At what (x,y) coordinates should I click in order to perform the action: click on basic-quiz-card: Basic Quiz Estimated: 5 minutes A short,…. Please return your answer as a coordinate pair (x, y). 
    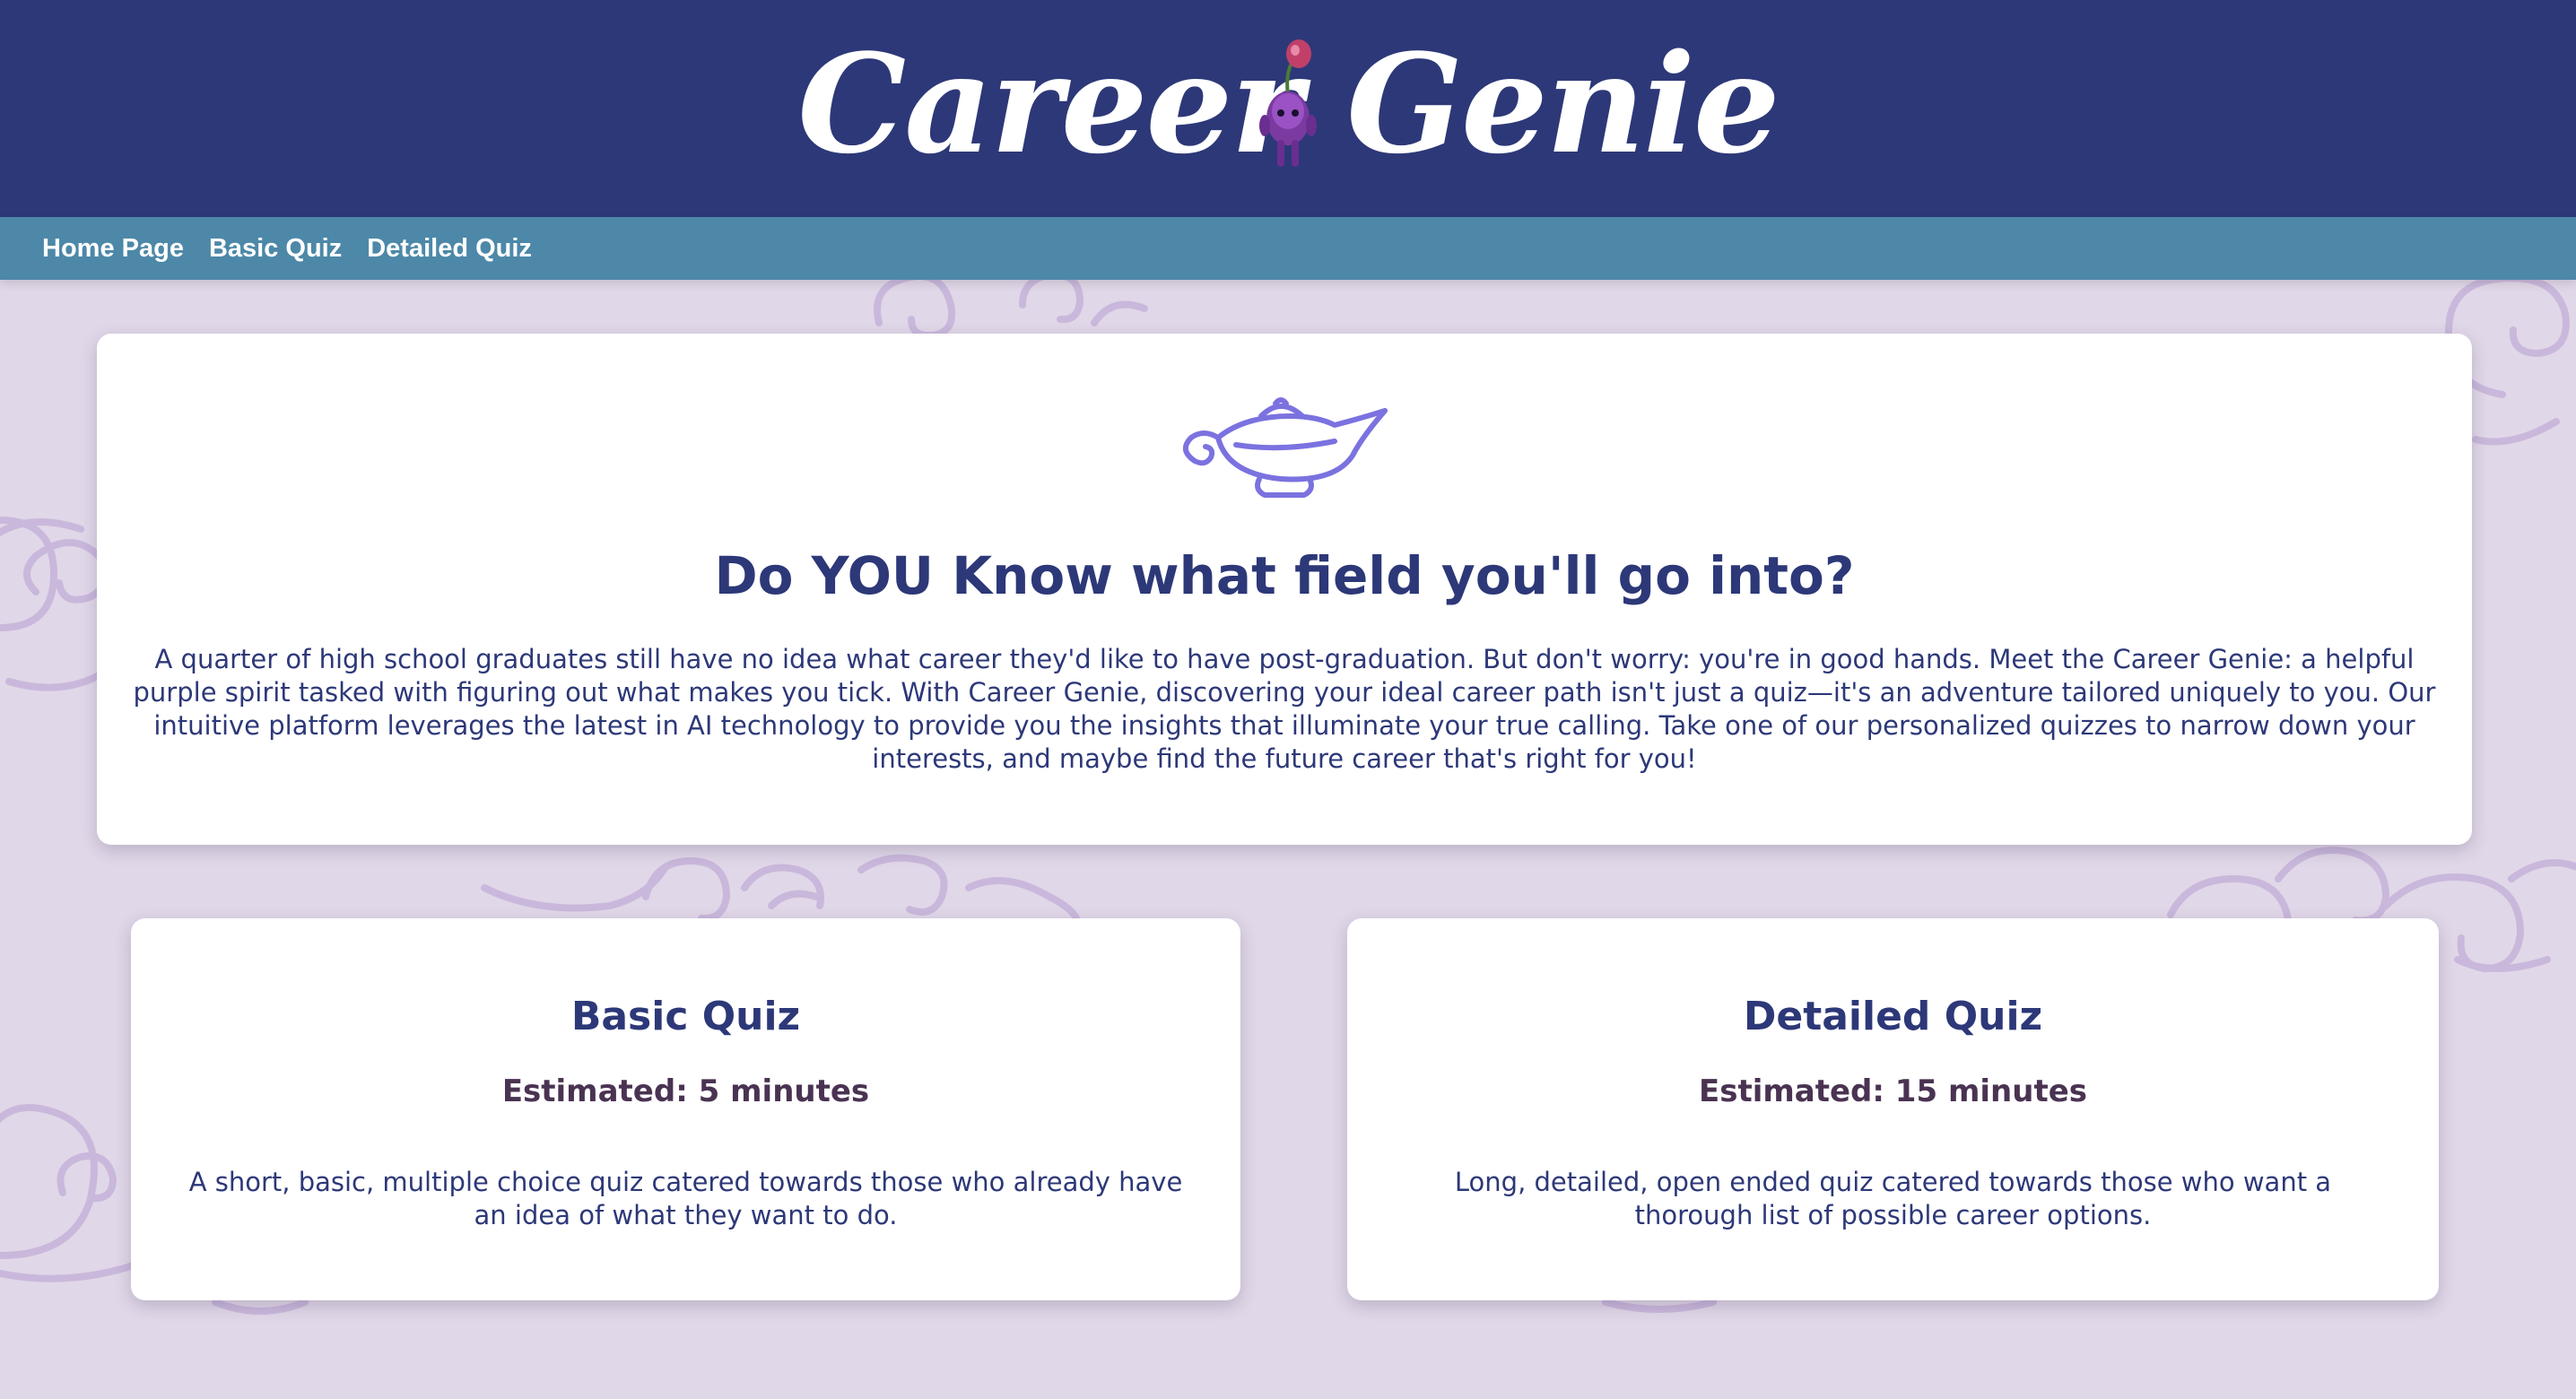
    Looking at the image, I should click on (685, 1109).